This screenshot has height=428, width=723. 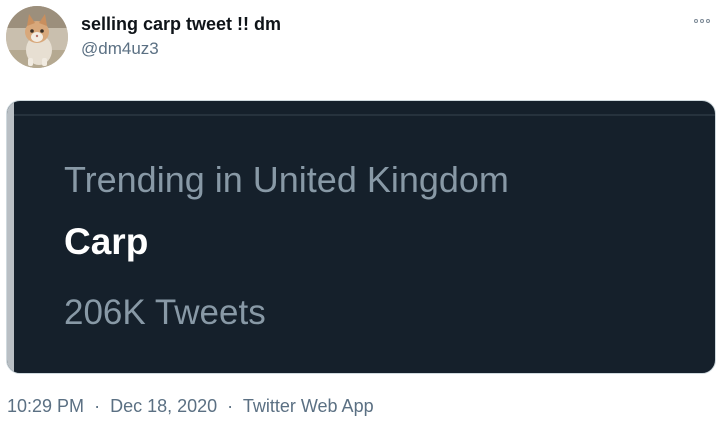 I want to click on avatar, so click(x=37, y=37).